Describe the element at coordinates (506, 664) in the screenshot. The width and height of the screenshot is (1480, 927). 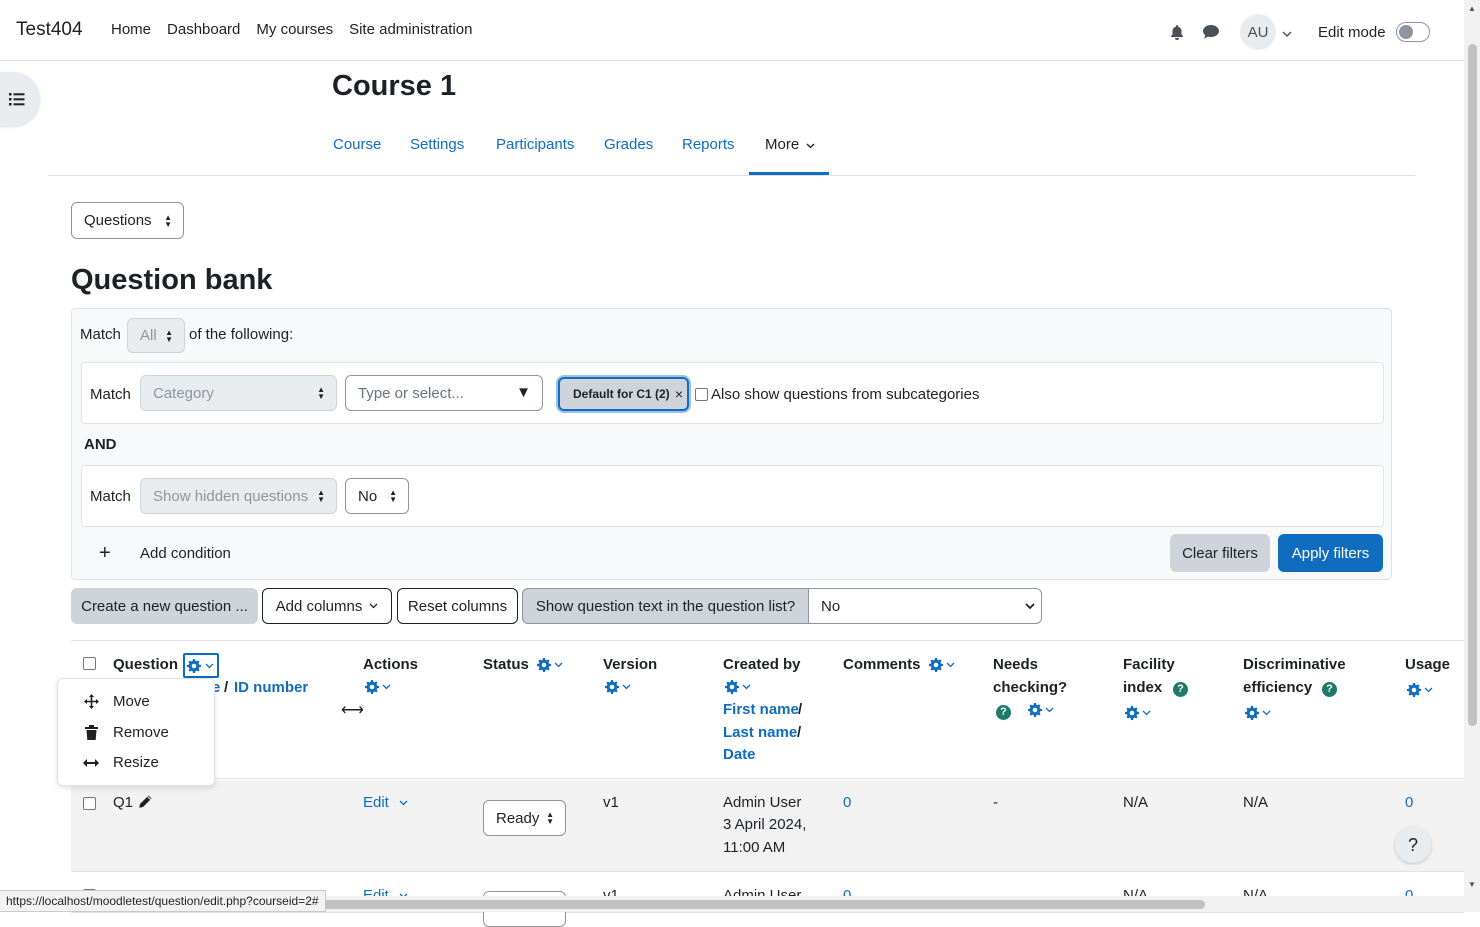
I see `status-column-header: Status` at that location.